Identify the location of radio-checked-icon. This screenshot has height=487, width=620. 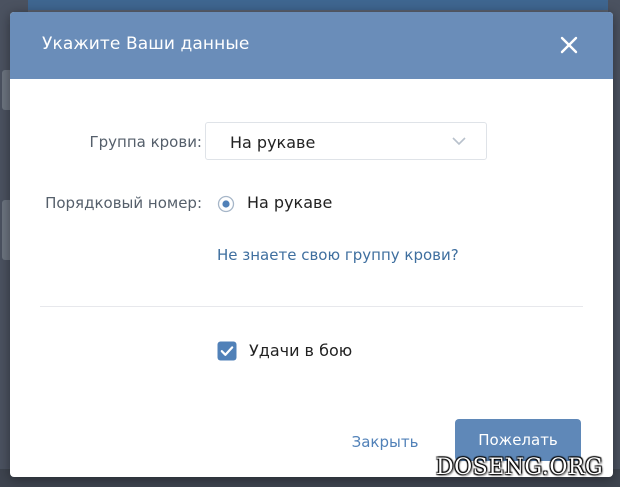
(226, 204).